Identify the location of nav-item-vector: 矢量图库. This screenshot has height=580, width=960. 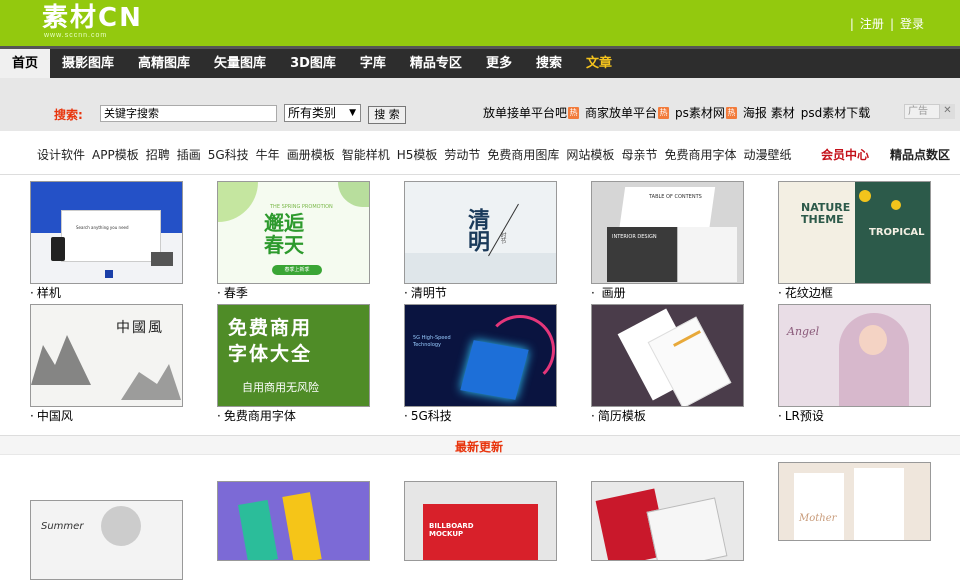
(240, 63).